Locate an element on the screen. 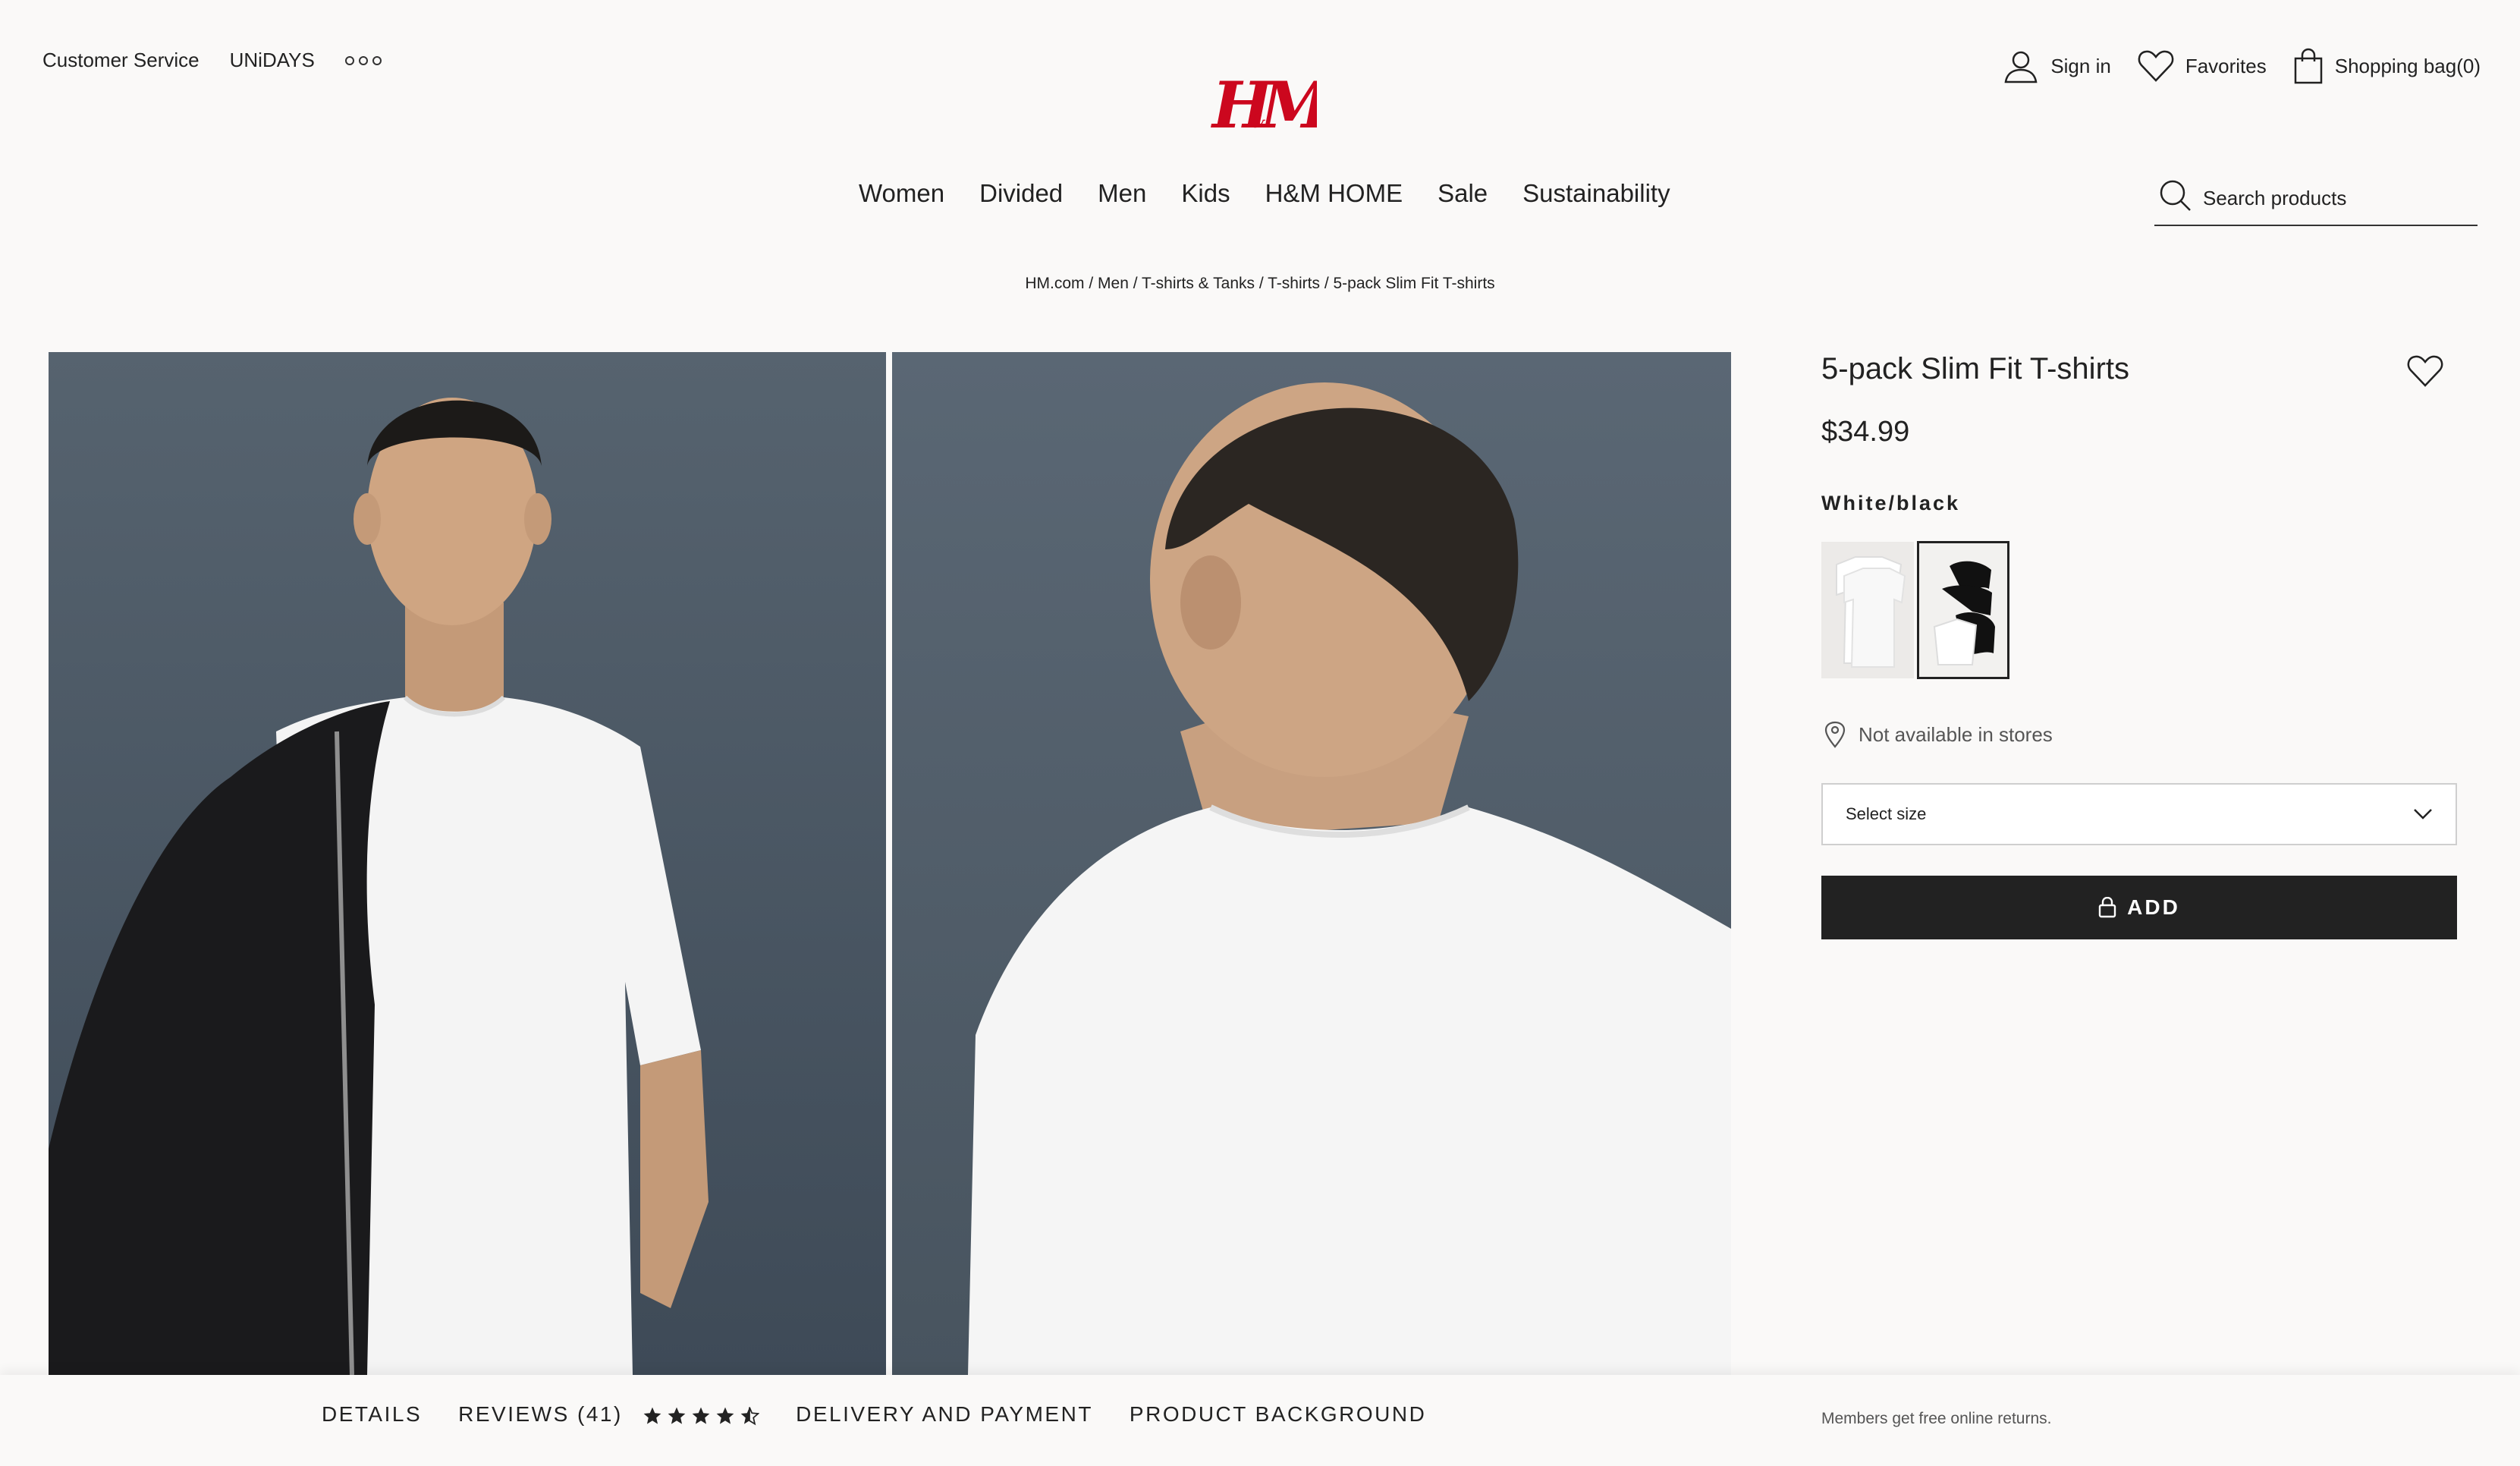  bag-icon is located at coordinates (2308, 66).